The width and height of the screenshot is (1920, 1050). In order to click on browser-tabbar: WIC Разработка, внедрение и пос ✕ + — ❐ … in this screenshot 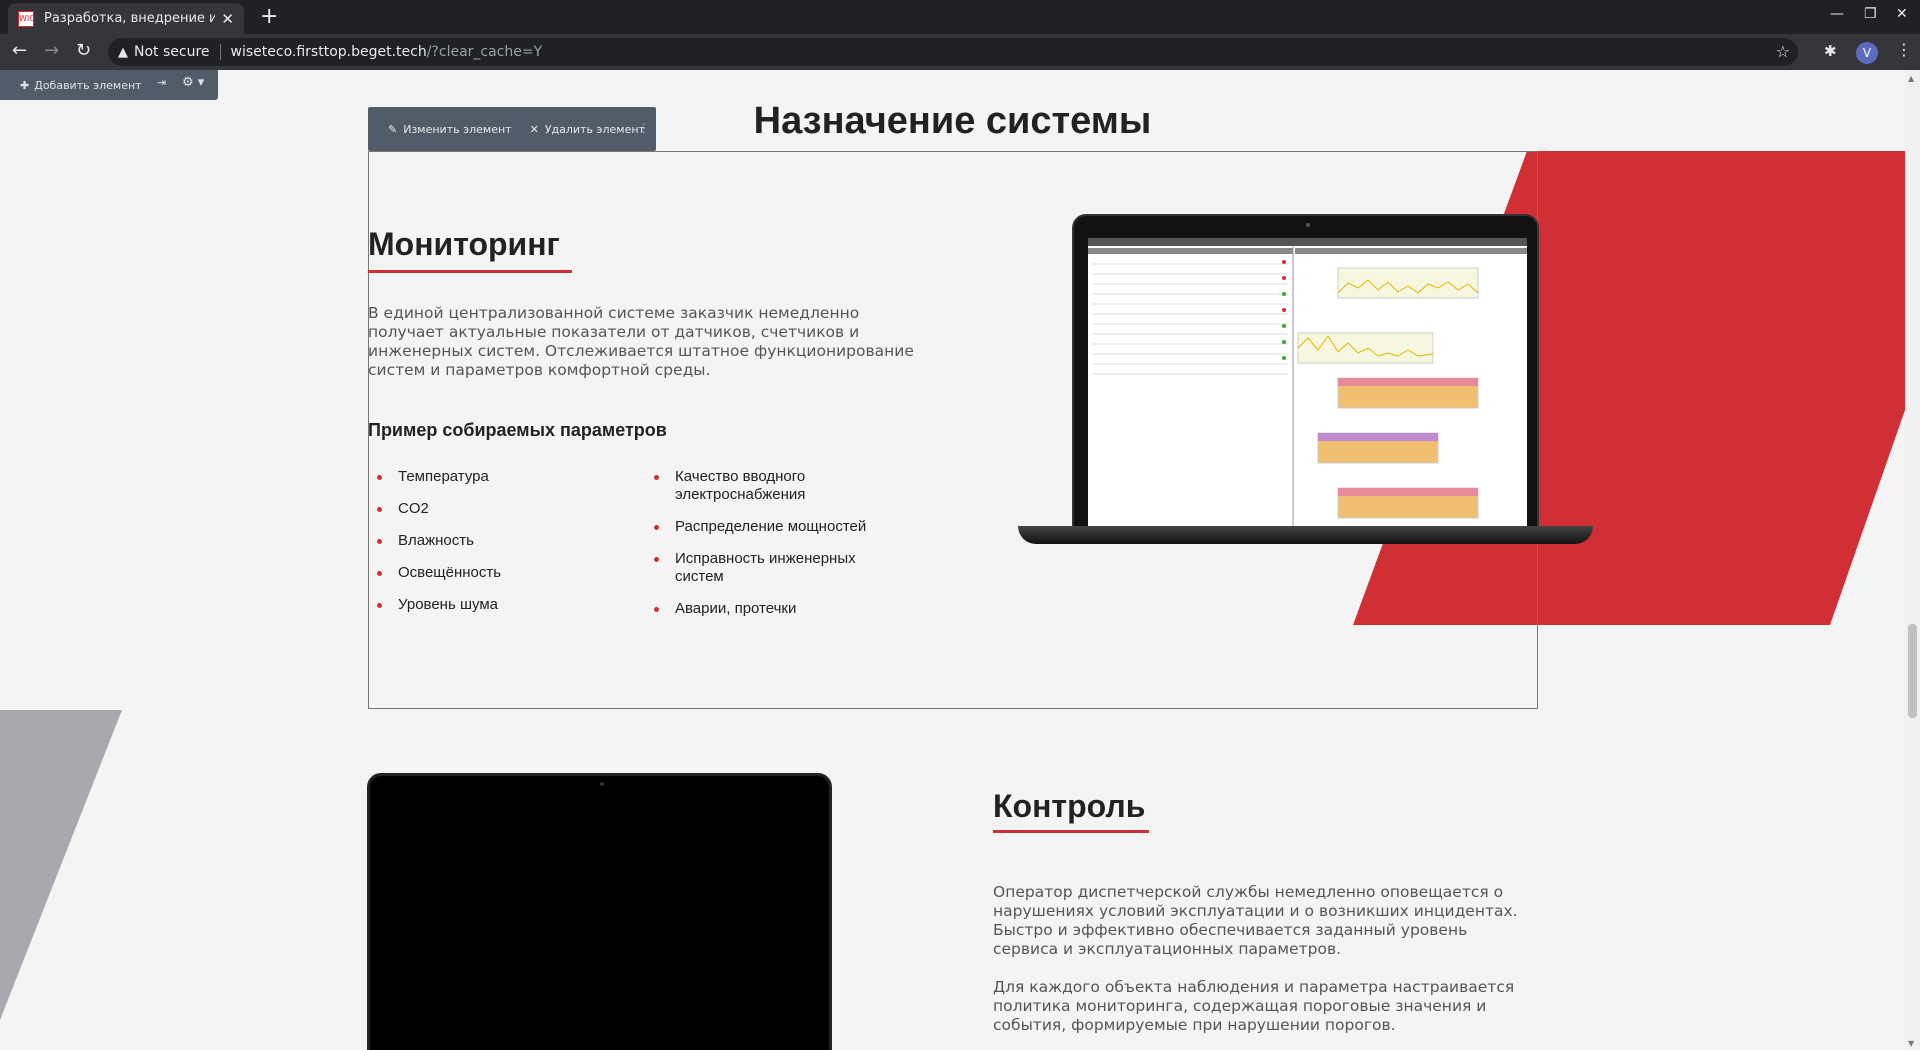, I will do `click(960, 17)`.